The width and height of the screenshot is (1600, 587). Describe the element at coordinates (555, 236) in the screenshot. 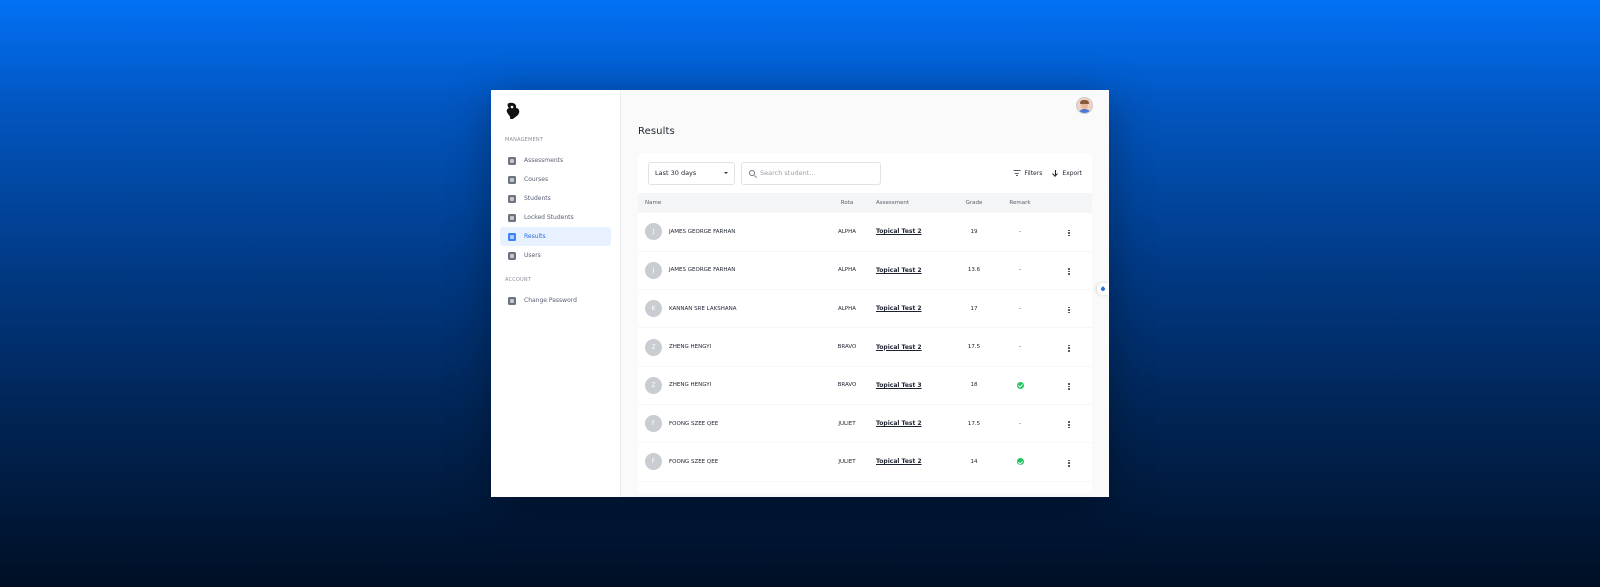

I see `sidebar-item-results: Results` at that location.